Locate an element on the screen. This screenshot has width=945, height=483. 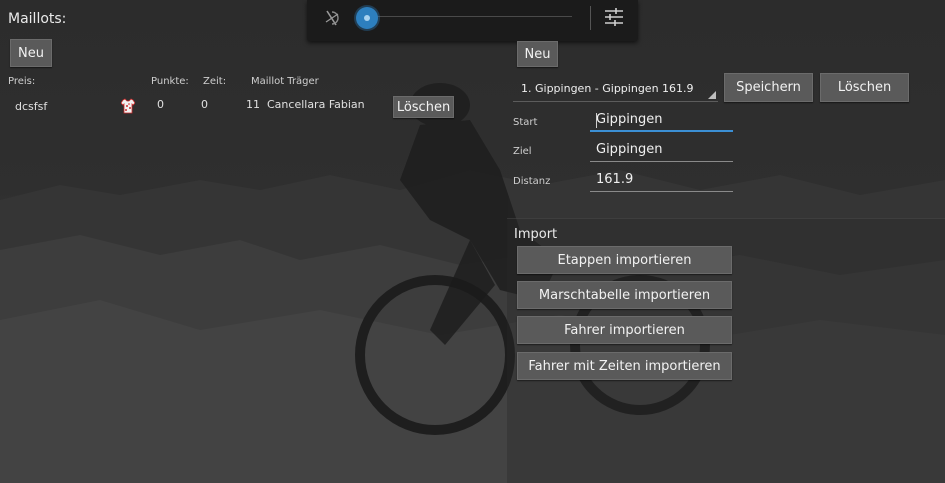
distance-value: 161.9 is located at coordinates (615, 179).